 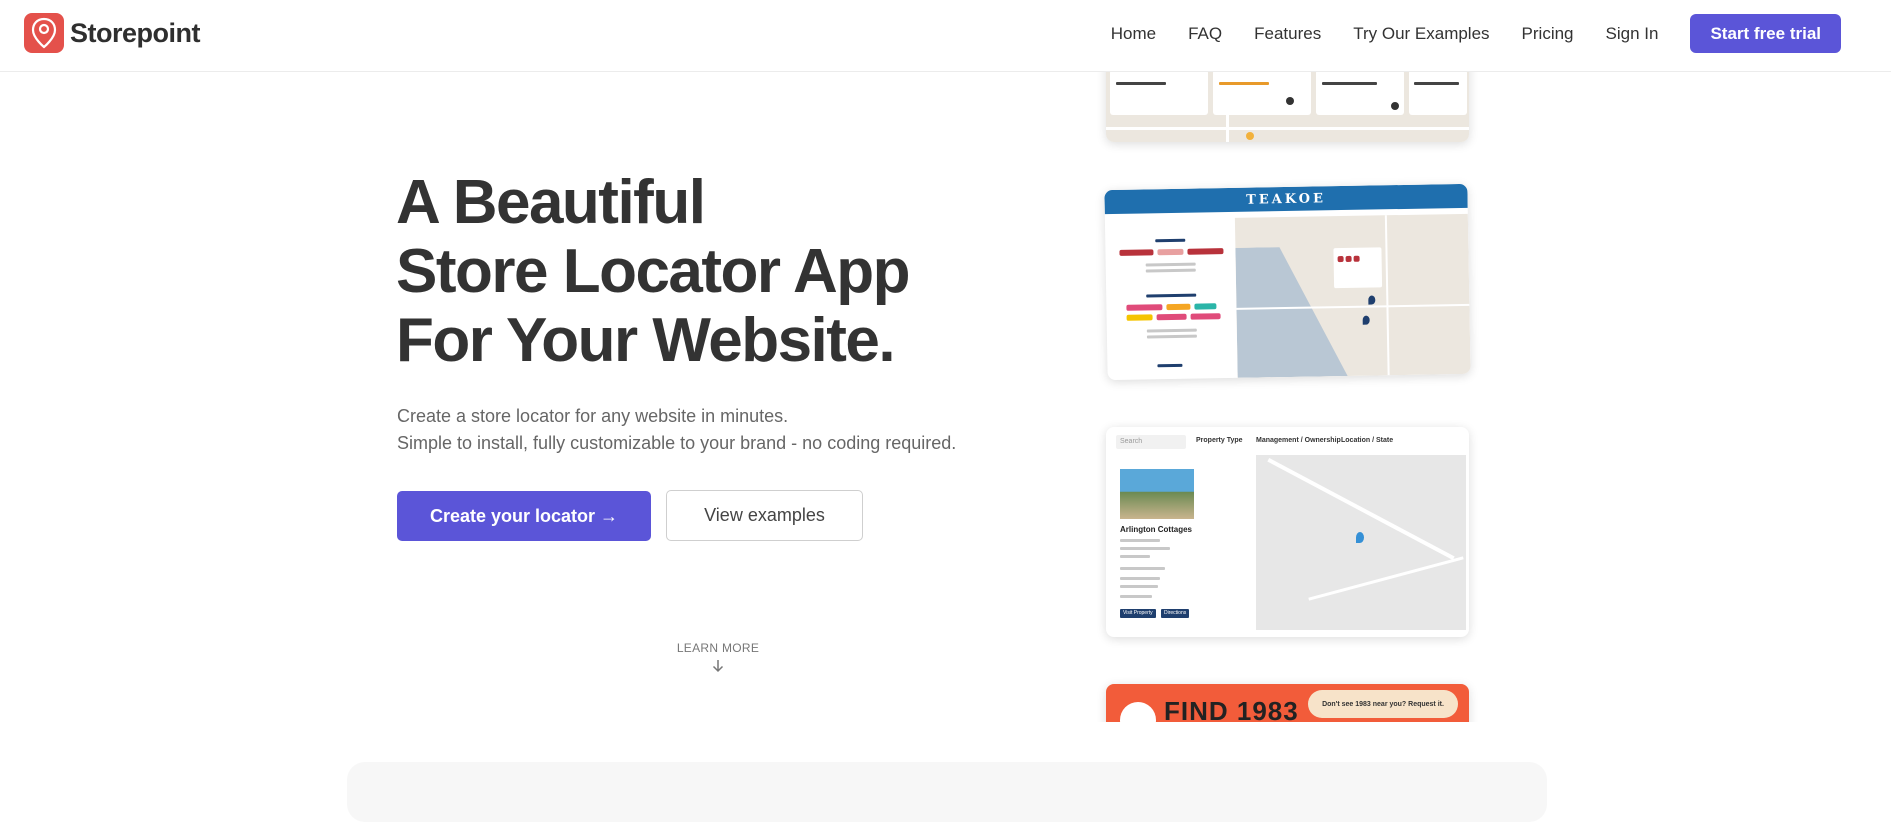 I want to click on nav-sign-in: Sign In, so click(x=1632, y=34).